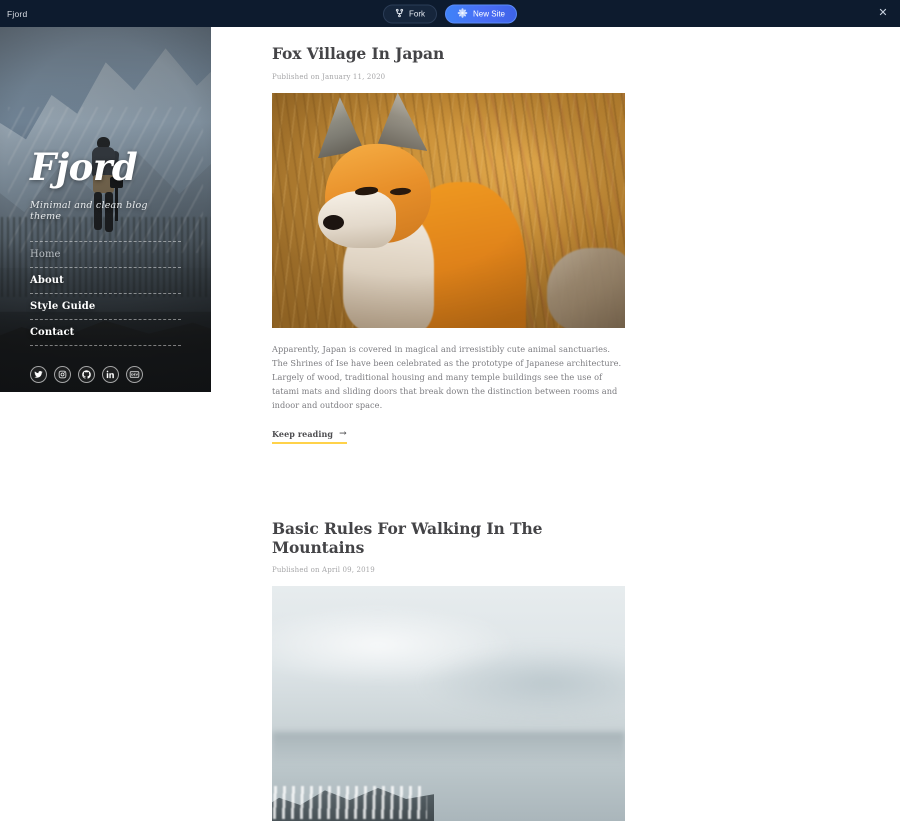  I want to click on post-thumbnail-fox, so click(448, 210).